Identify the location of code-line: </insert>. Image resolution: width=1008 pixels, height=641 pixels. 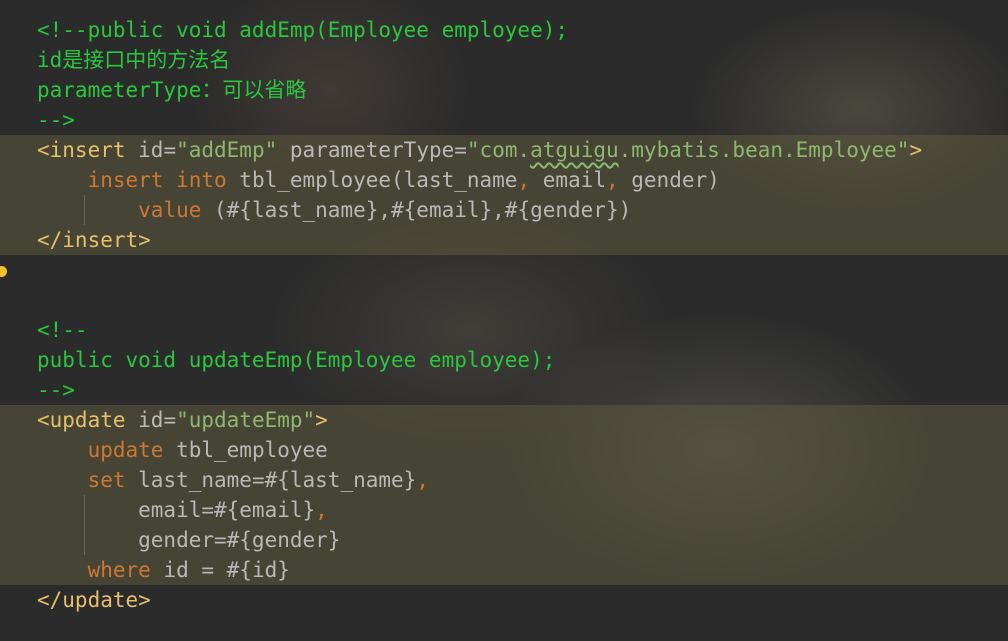
(94, 240).